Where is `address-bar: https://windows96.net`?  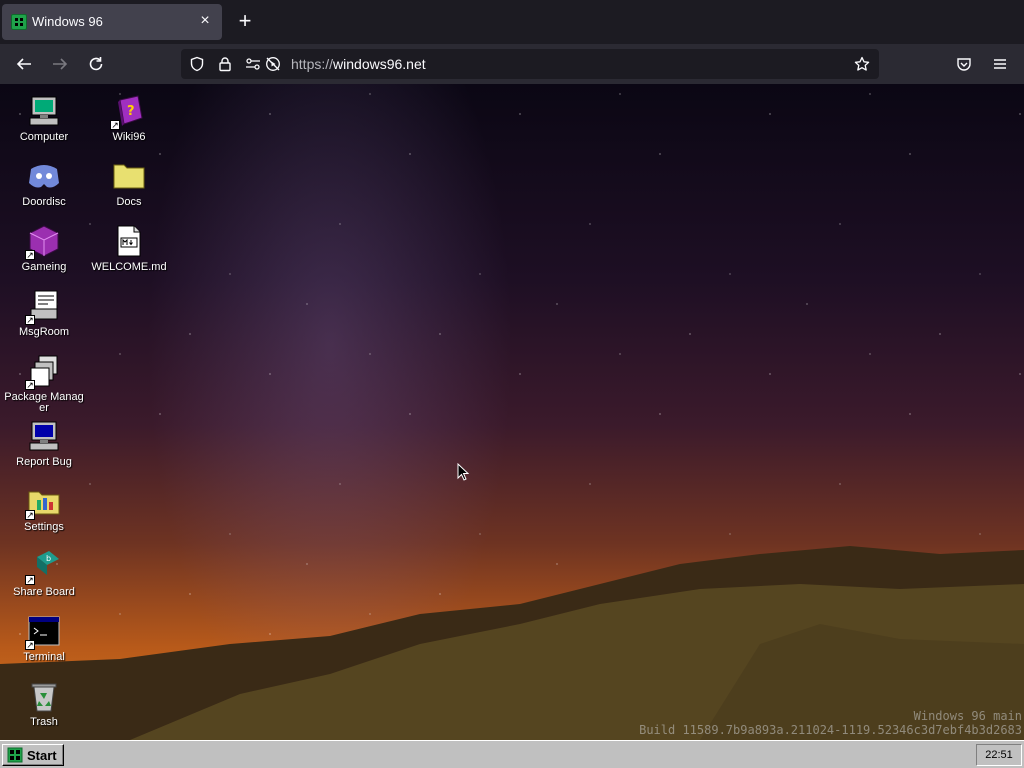 address-bar: https://windows96.net is located at coordinates (530, 64).